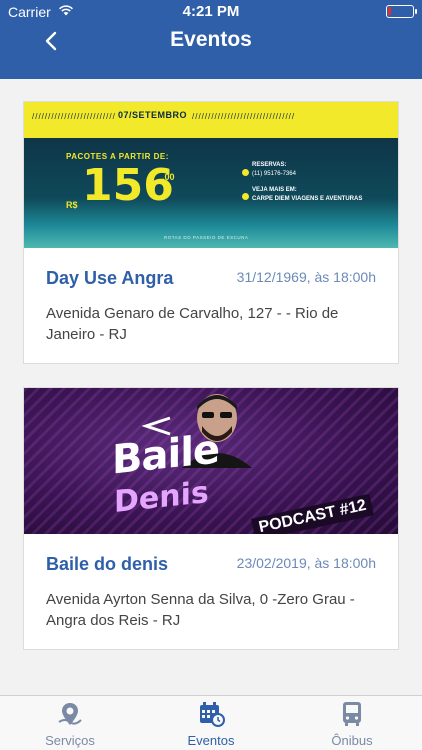 This screenshot has width=422, height=750. Describe the element at coordinates (212, 714) in the screenshot. I see `calendar-clock-icon` at that location.